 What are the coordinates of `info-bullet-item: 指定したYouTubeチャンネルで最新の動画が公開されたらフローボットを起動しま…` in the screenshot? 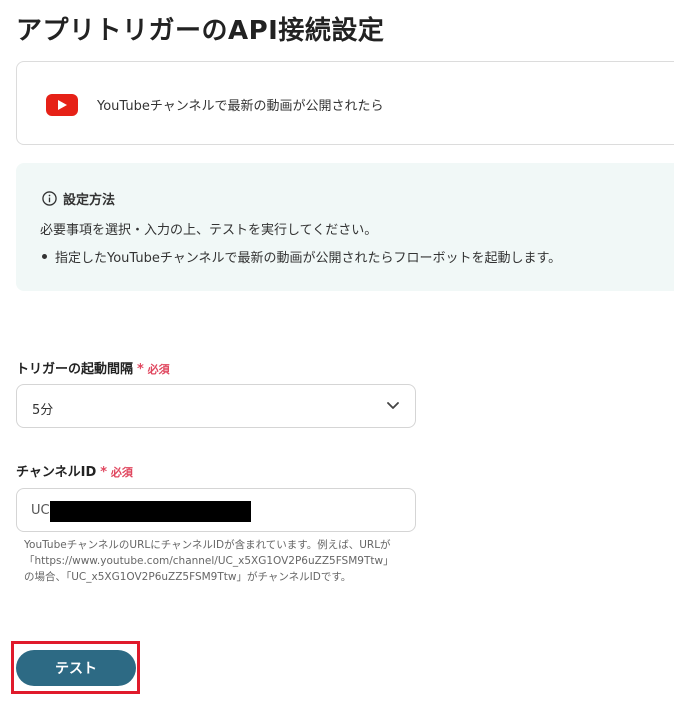 It's located at (300, 256).